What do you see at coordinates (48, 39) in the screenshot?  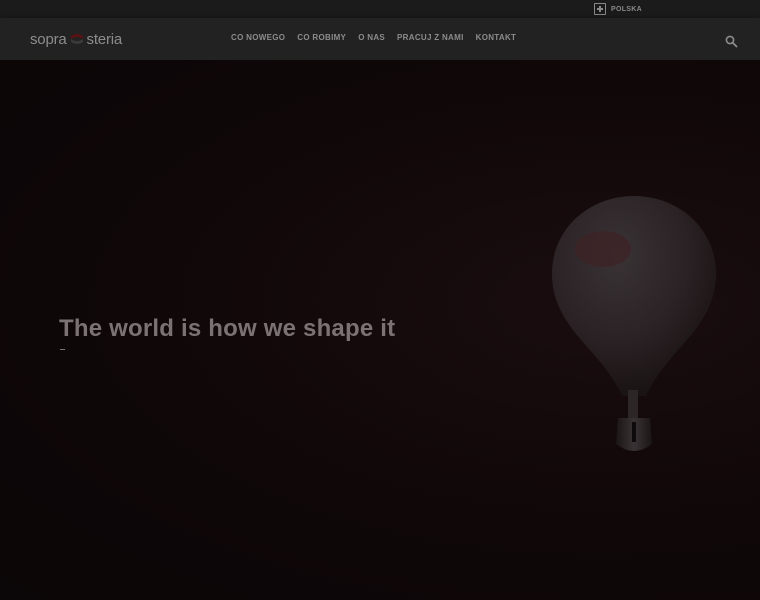 I see `logo-text-left: sopra` at bounding box center [48, 39].